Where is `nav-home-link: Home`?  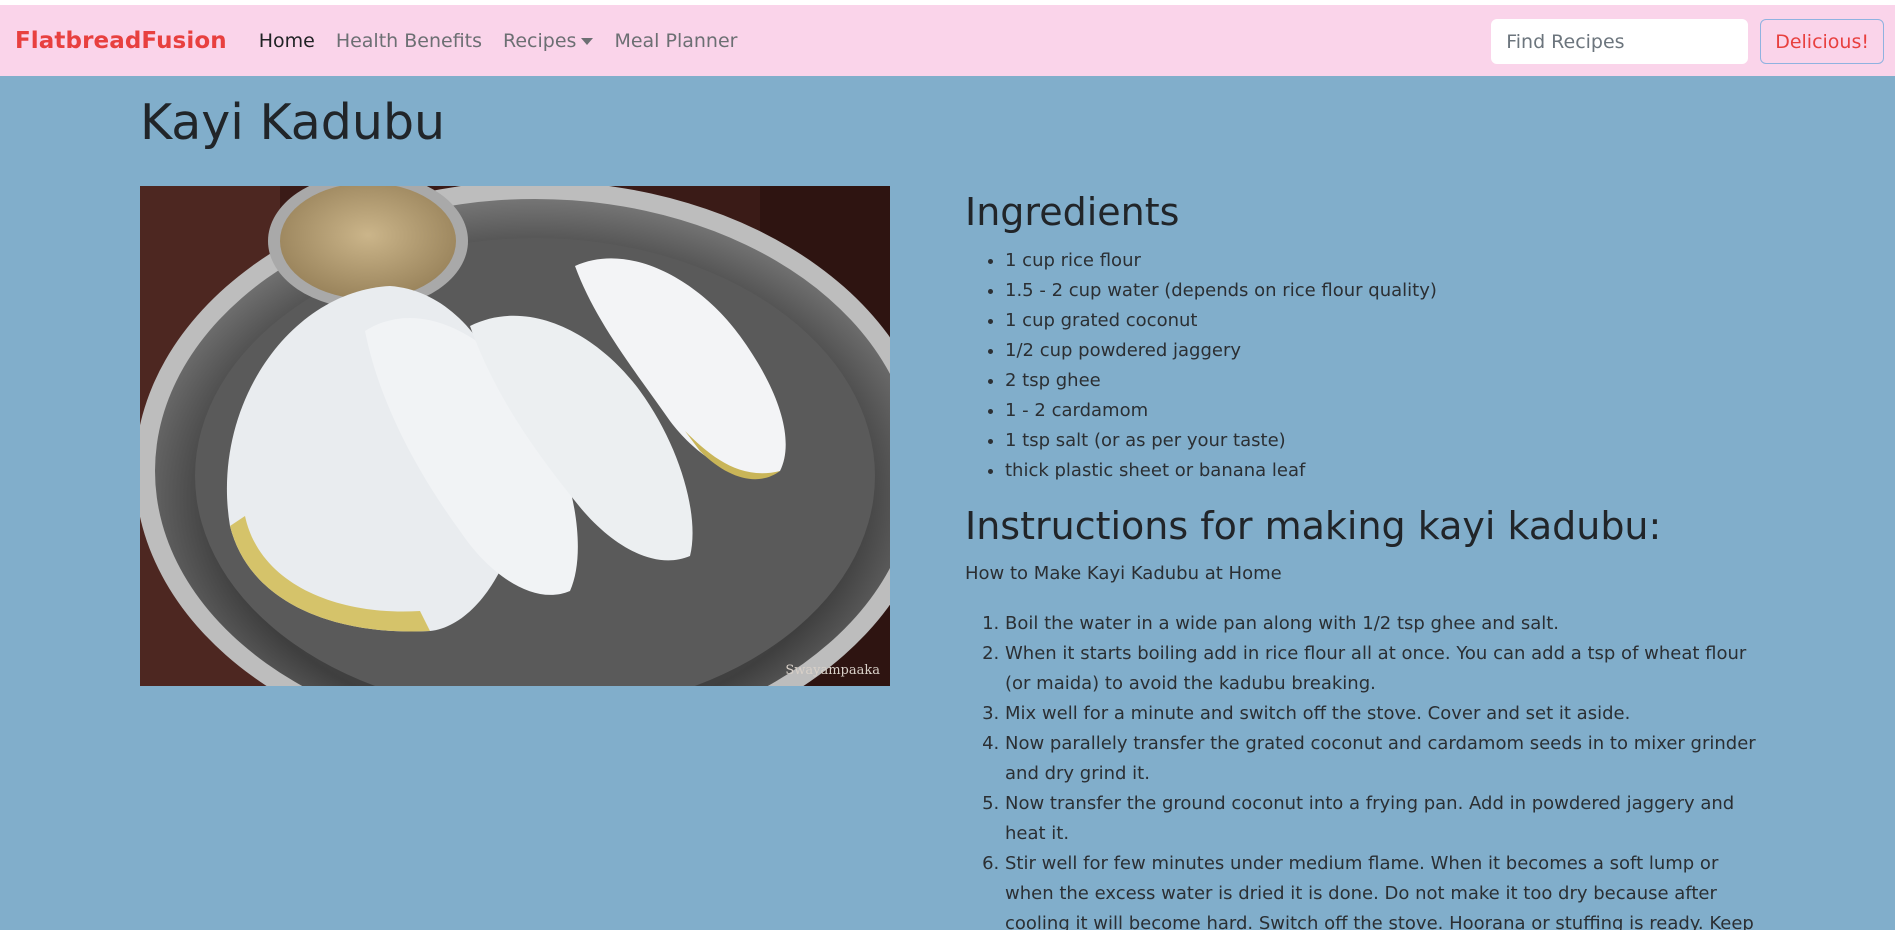 nav-home-link: Home is located at coordinates (287, 41).